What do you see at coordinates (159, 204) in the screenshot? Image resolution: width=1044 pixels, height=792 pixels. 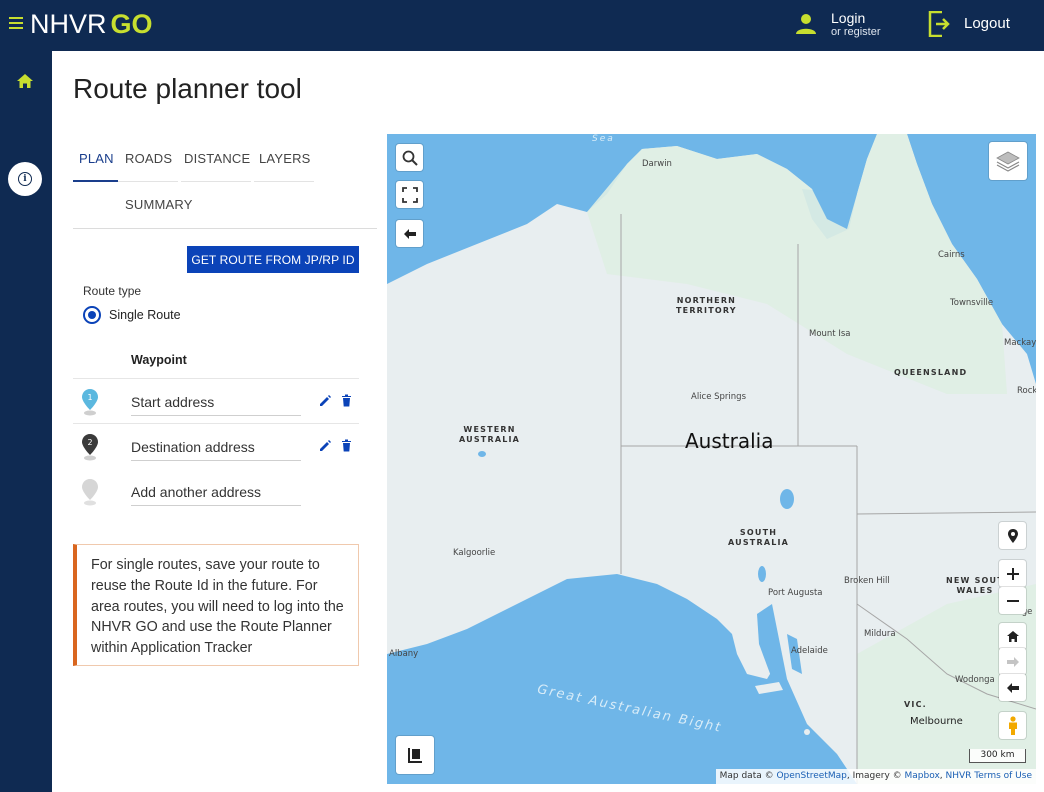 I see `tab-summary: SUMMARY` at bounding box center [159, 204].